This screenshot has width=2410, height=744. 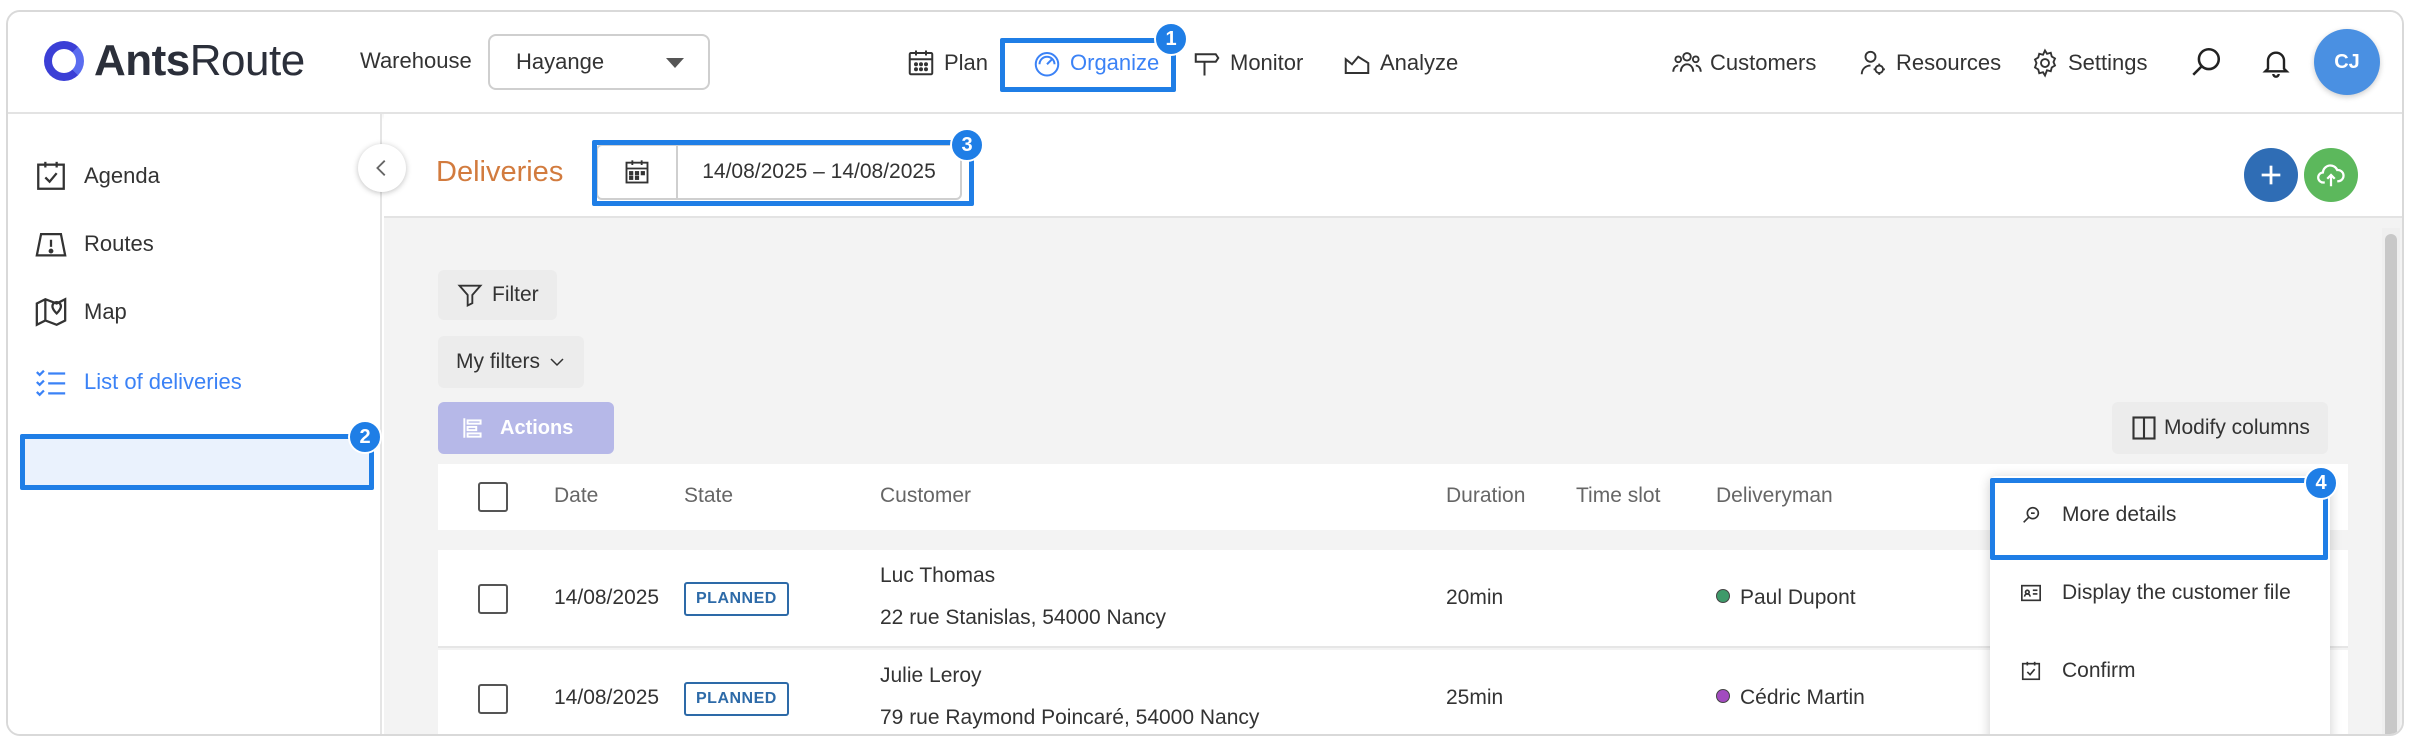 I want to click on funnel-icon, so click(x=470, y=296).